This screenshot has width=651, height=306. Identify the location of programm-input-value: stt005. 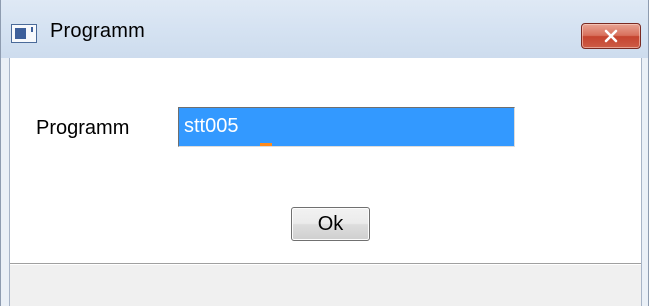
(211, 126).